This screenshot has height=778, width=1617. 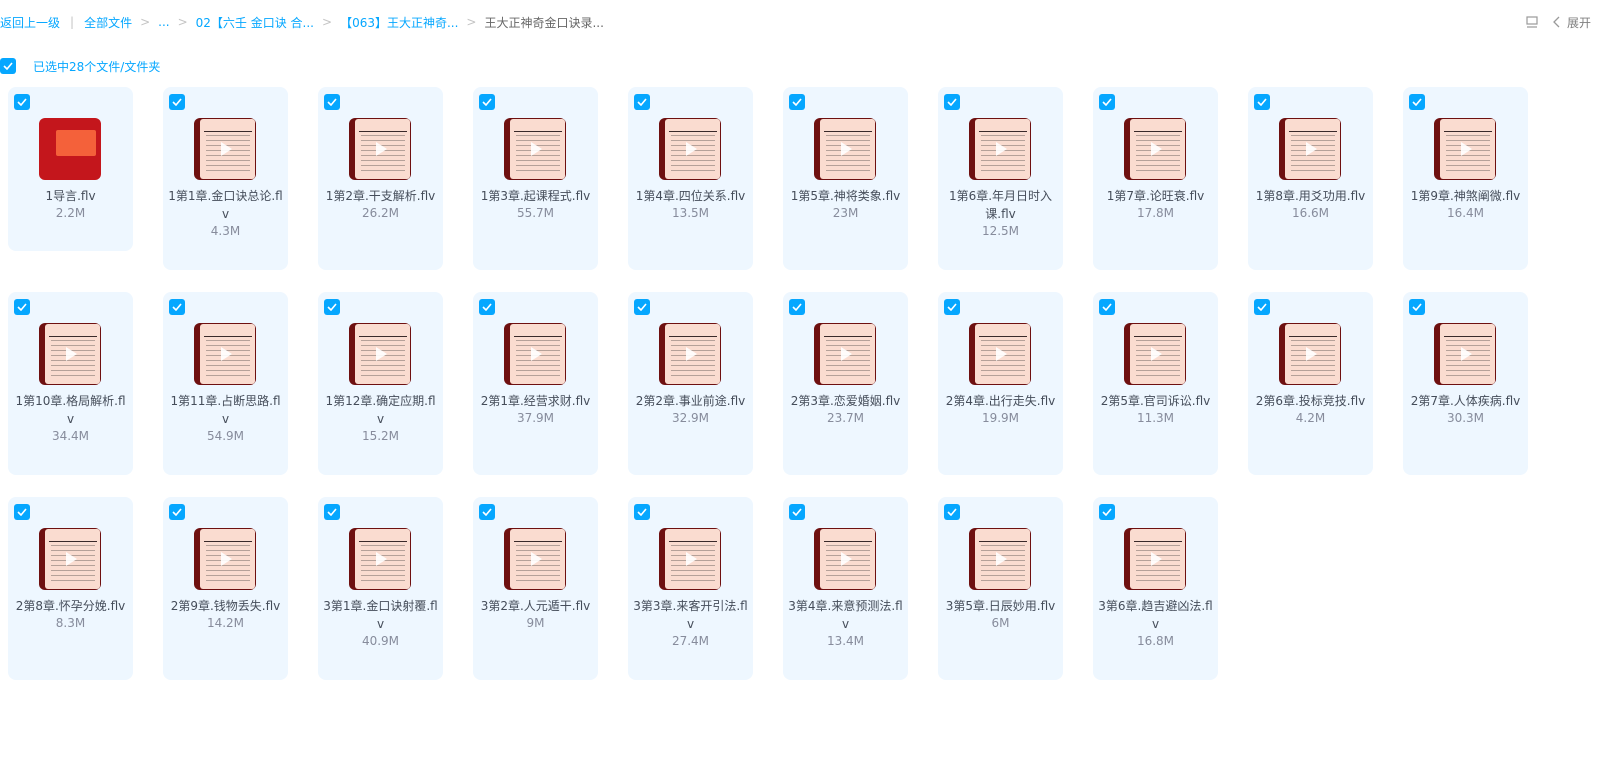 What do you see at coordinates (1310, 178) in the screenshot?
I see `file-card: 1第8章.用爻功用.flv 16.6M` at bounding box center [1310, 178].